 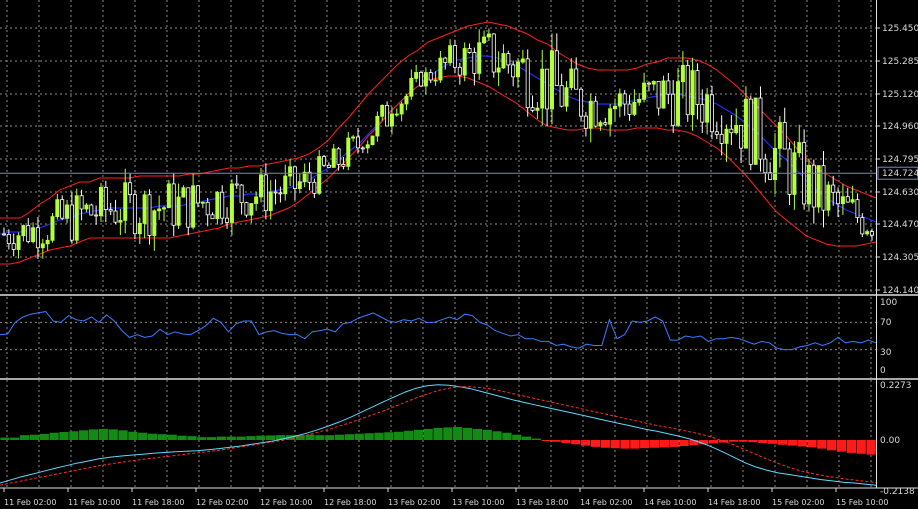 I want to click on time-tick-label: 14 Feb 10:00, so click(x=670, y=502).